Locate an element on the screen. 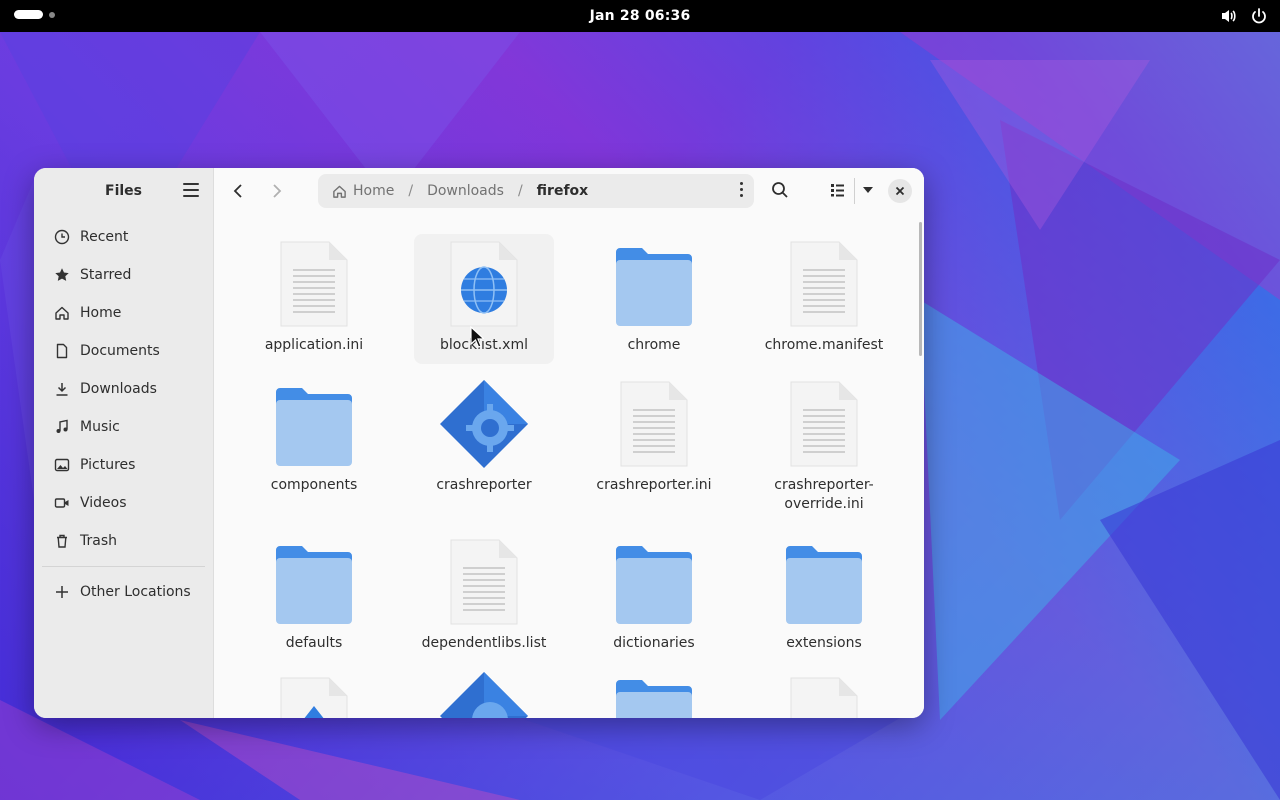  file-item: application.ini is located at coordinates (314, 294).